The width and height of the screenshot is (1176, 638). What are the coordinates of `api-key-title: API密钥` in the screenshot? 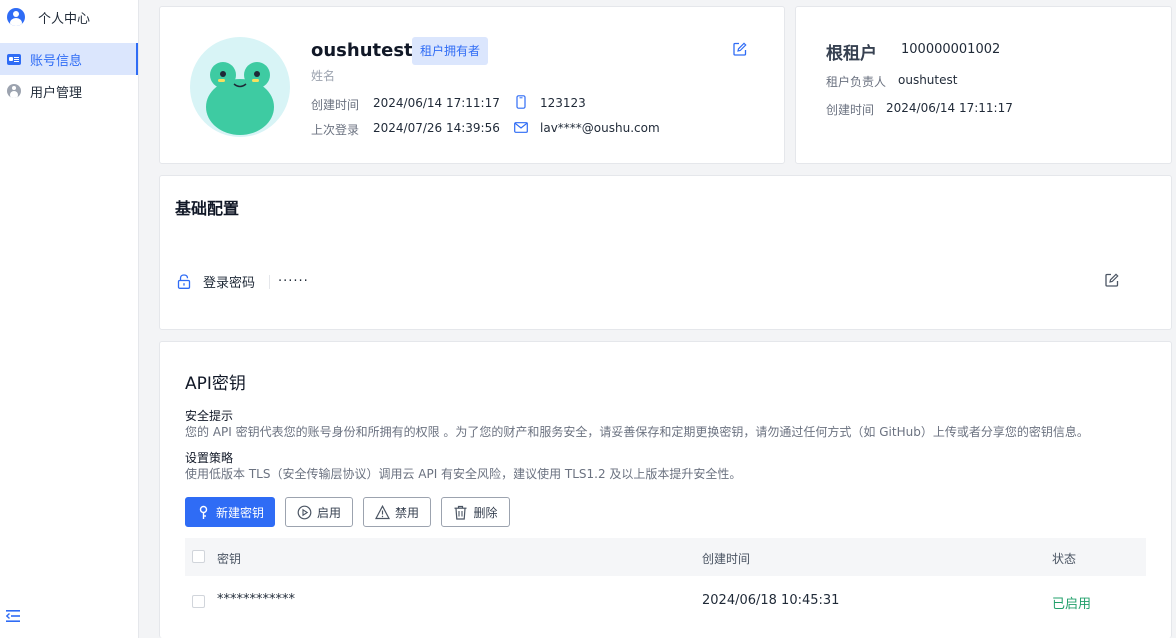 It's located at (215, 384).